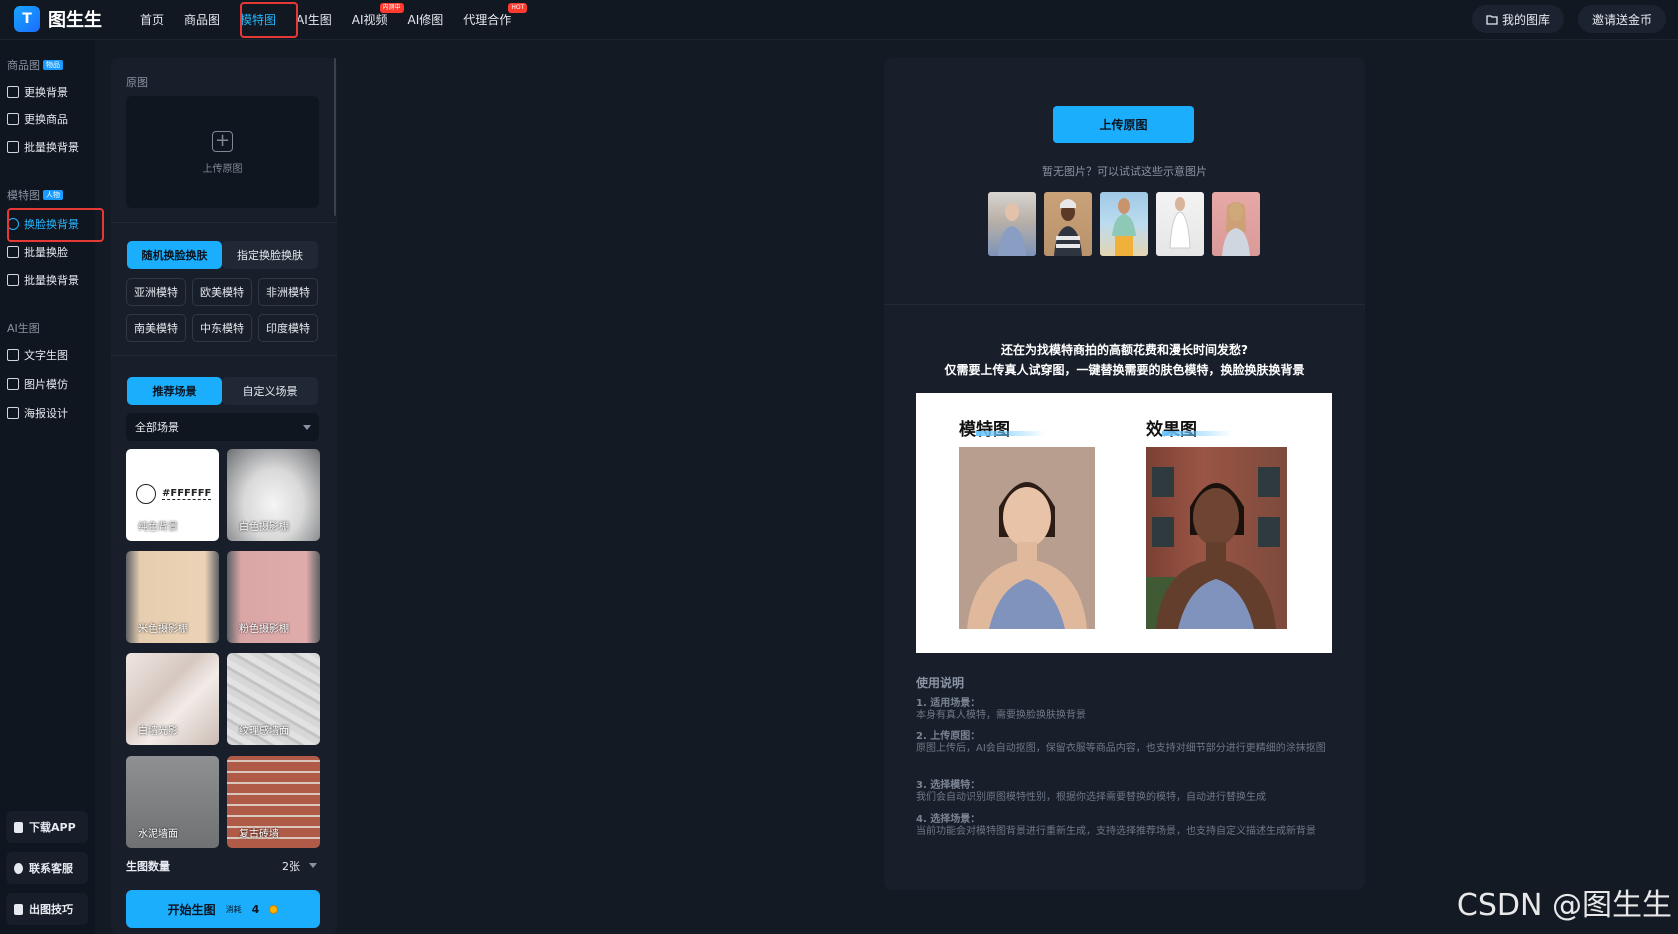  What do you see at coordinates (46, 355) in the screenshot?
I see `sidebar-item-label: 文字生图` at bounding box center [46, 355].